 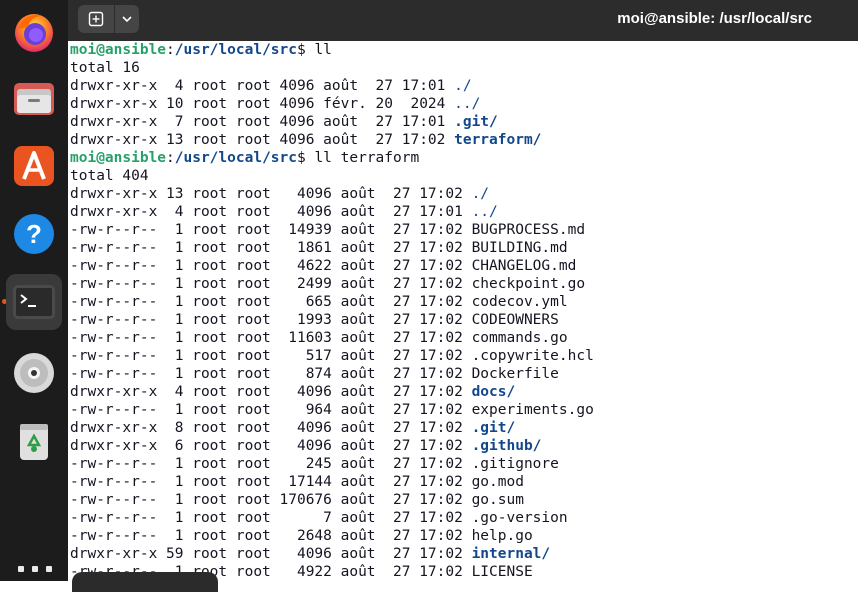 What do you see at coordinates (493, 392) in the screenshot?
I see `directory-name: docs/` at bounding box center [493, 392].